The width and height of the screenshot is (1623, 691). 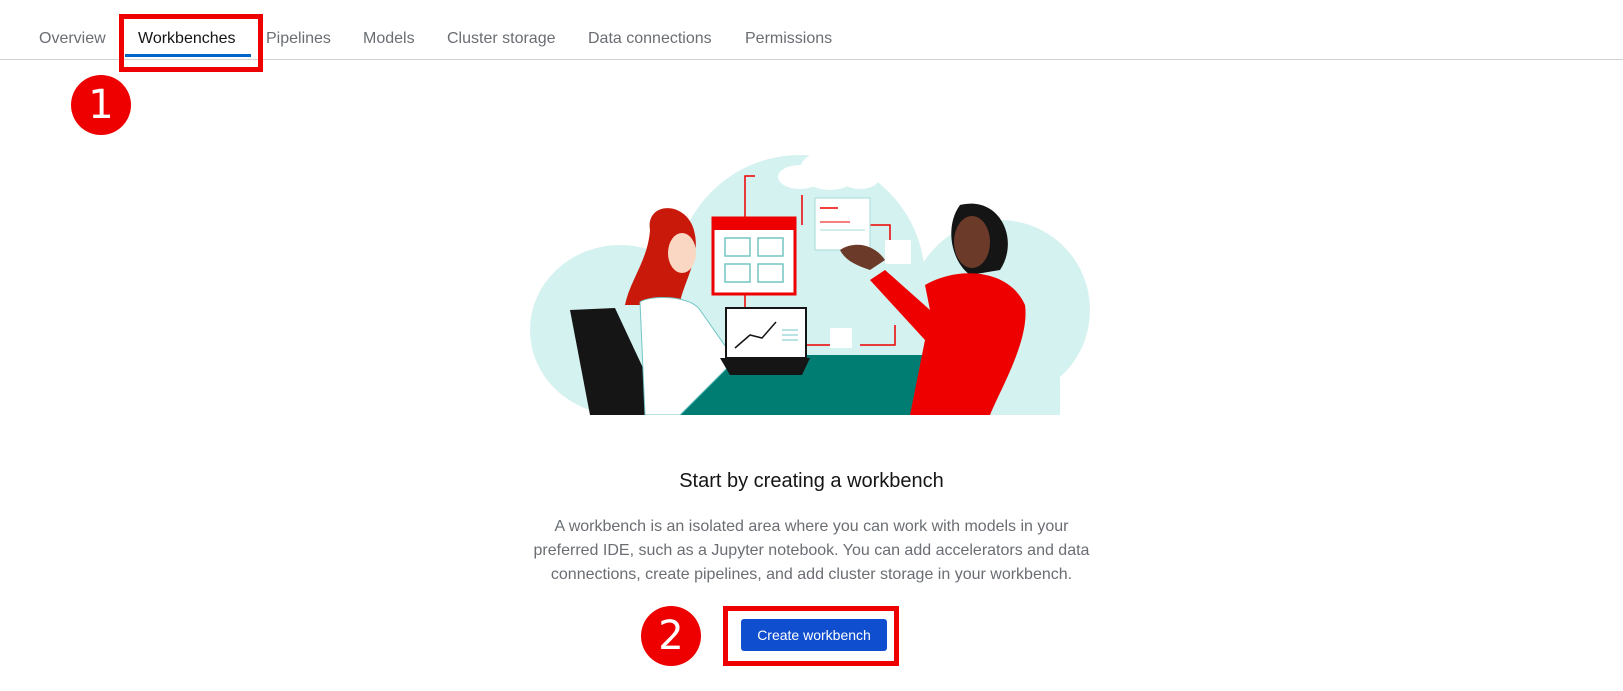 What do you see at coordinates (191, 43) in the screenshot?
I see `annotation-highlight-workbenches-tab` at bounding box center [191, 43].